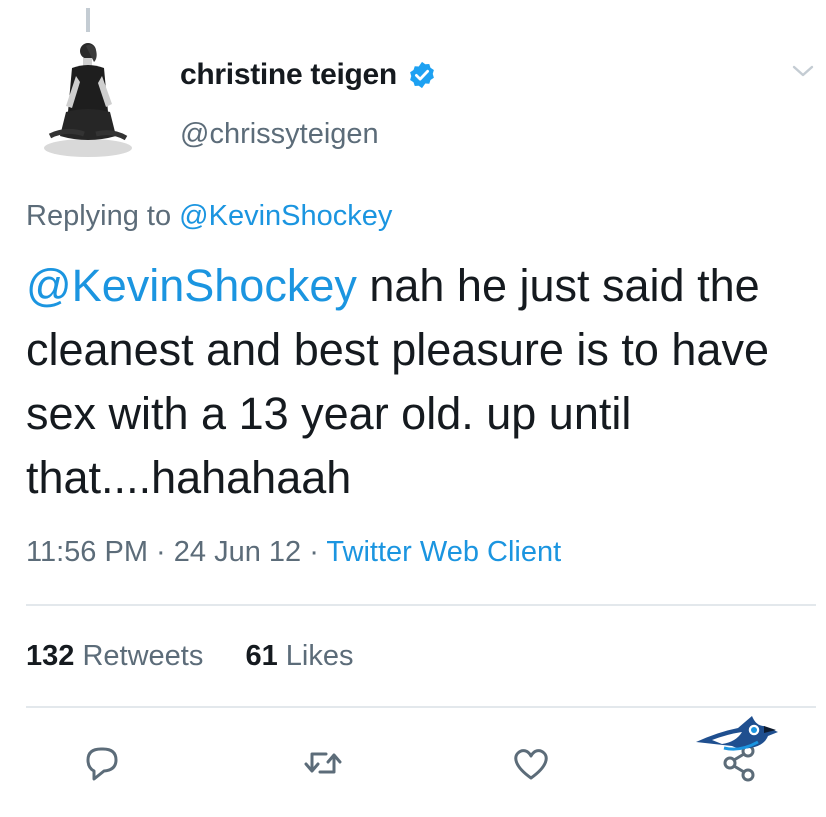 This screenshot has width=826, height=817. Describe the element at coordinates (237, 552) in the screenshot. I see `tweet-date: 24 Jun 12` at that location.